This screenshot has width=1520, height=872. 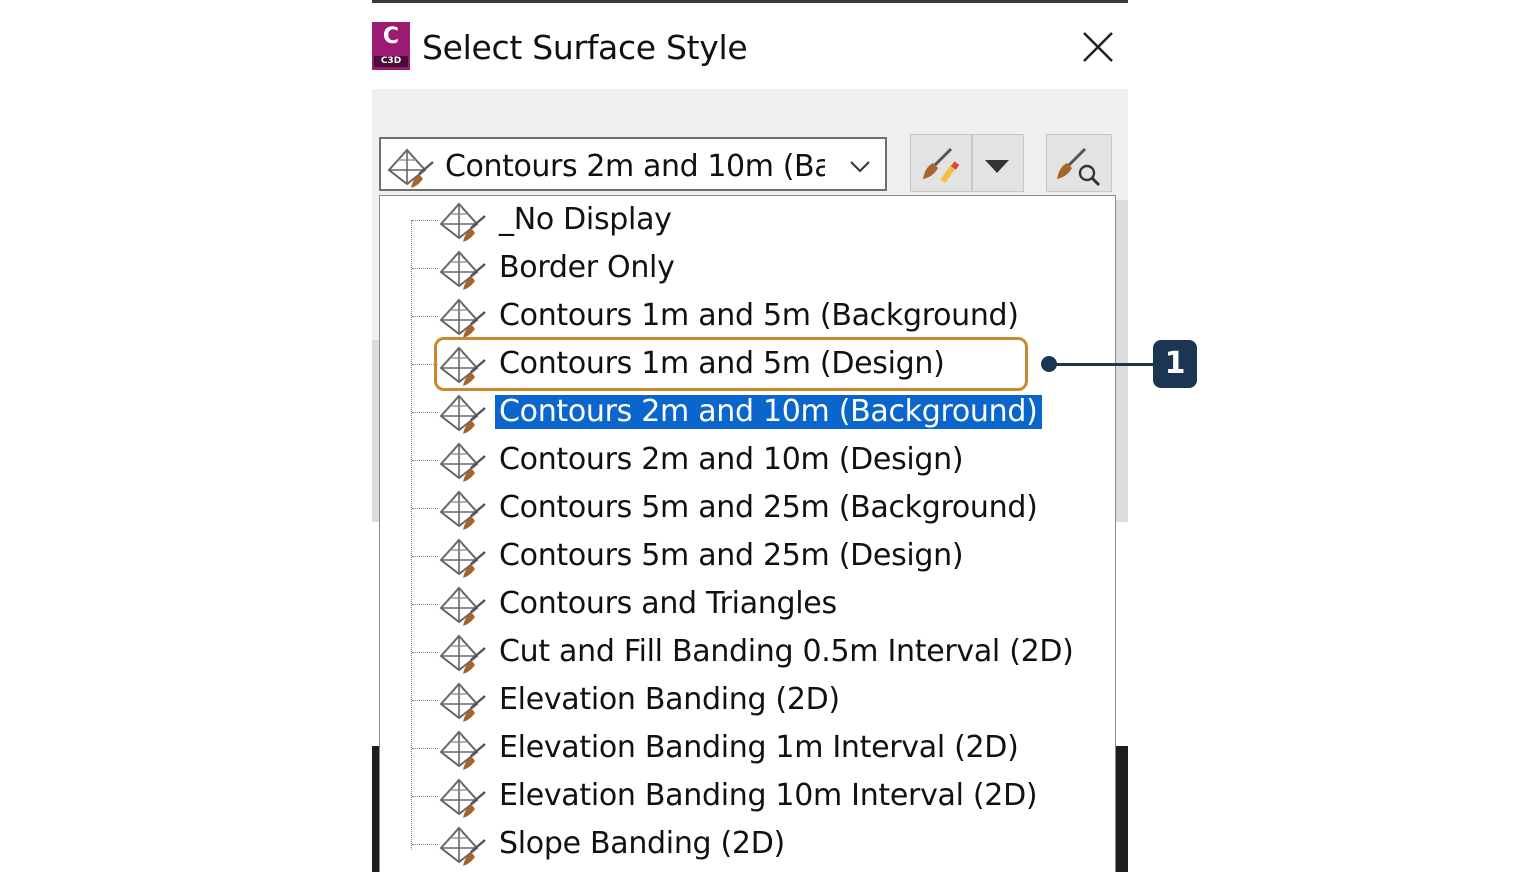 I want to click on list-item: Contours 5m and 25m (Design), so click(x=747, y=556).